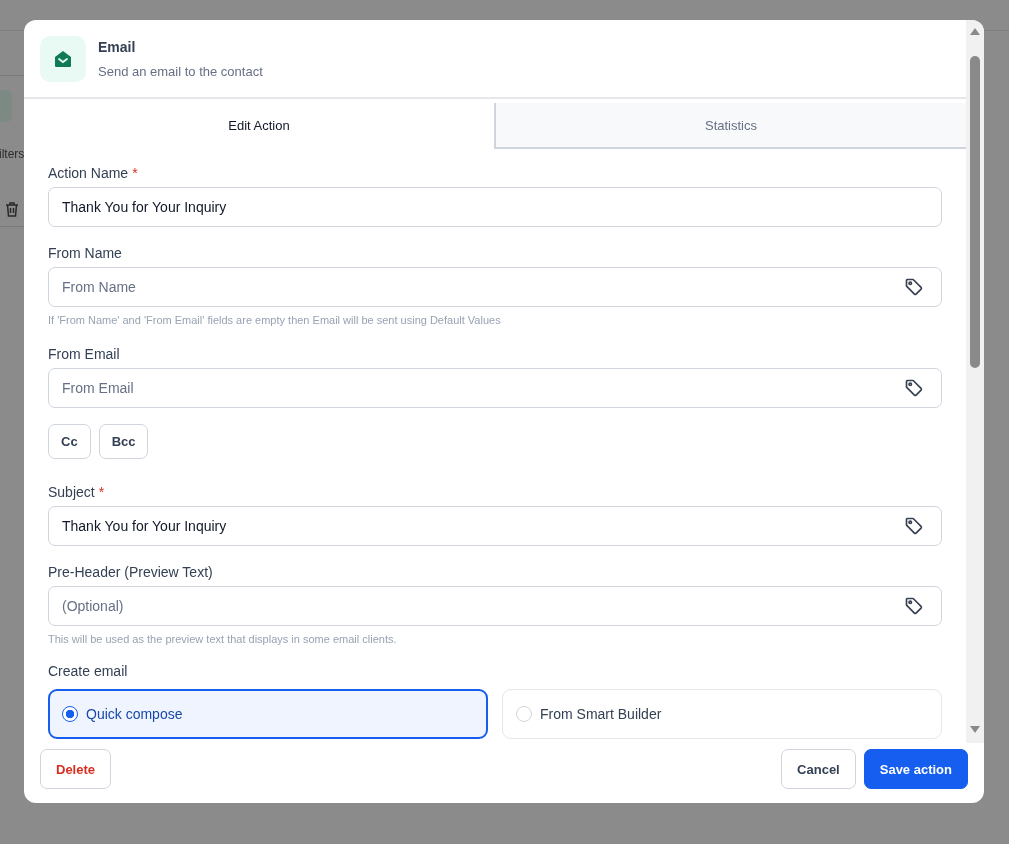 This screenshot has width=1009, height=844. What do you see at coordinates (88, 671) in the screenshot?
I see `section-label: Create email` at bounding box center [88, 671].